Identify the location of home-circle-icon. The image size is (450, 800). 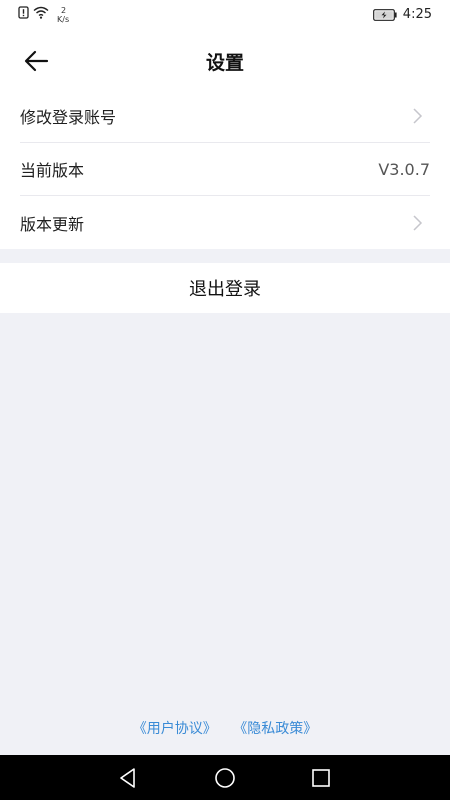
(225, 778).